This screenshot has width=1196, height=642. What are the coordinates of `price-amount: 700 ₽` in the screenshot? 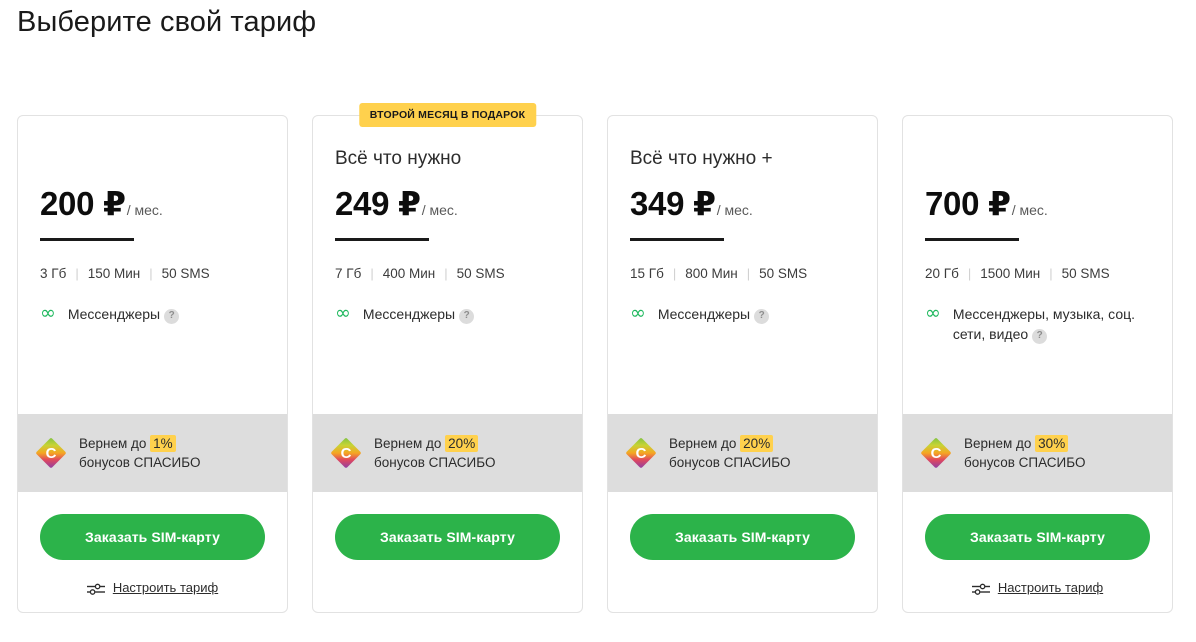 It's located at (968, 203).